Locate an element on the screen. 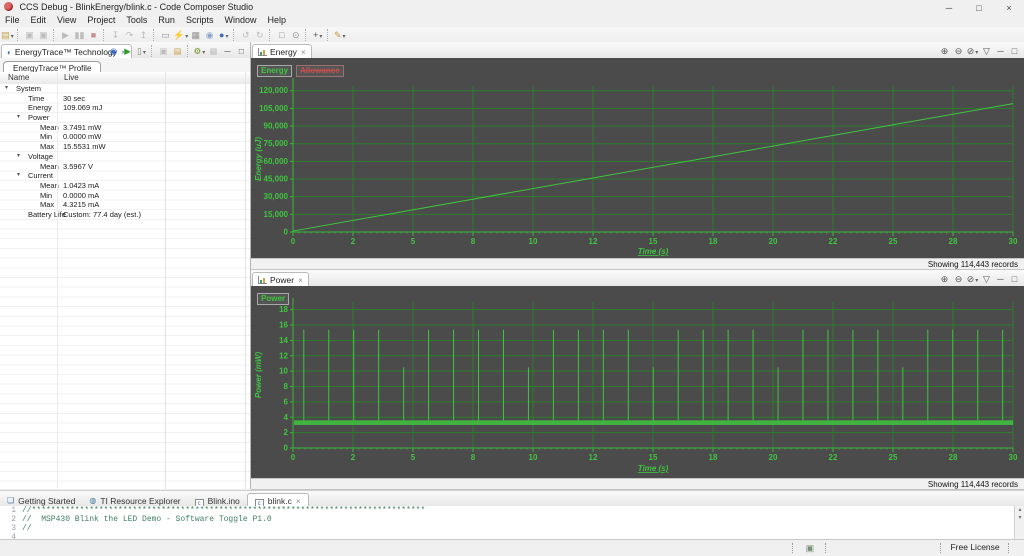 The image size is (1024, 556). connect-target-icon: ●▾ is located at coordinates (223, 35).